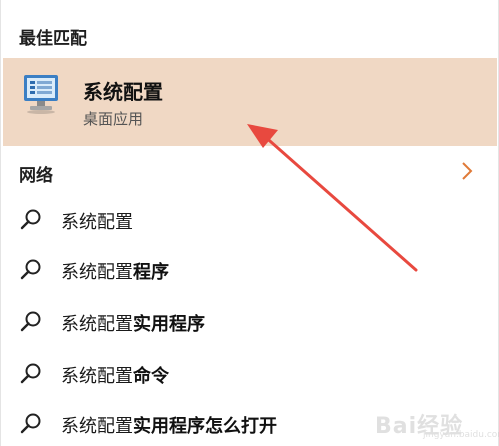  Describe the element at coordinates (467, 171) in the screenshot. I see `chevron-right-icon` at that location.